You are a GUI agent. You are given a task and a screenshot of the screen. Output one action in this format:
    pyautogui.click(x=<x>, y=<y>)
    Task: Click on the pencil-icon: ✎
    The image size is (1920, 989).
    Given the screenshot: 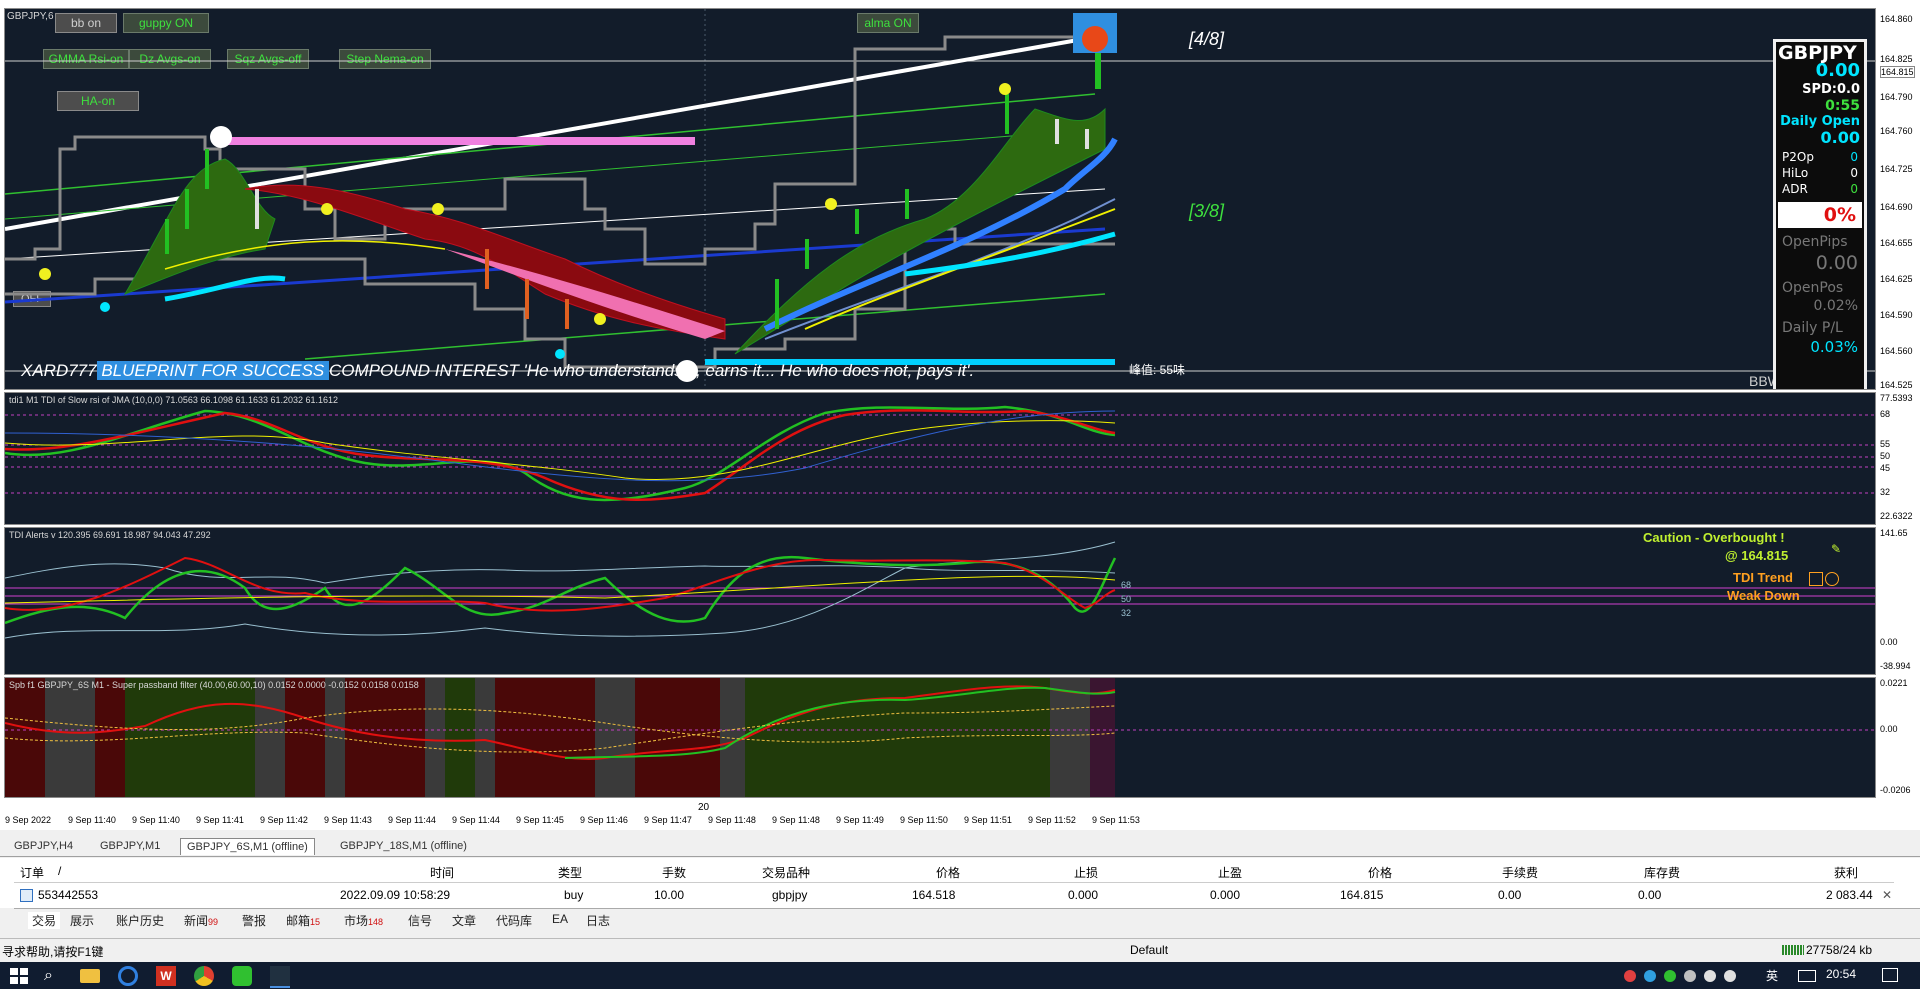 What is the action you would take?
    pyautogui.click(x=1836, y=549)
    